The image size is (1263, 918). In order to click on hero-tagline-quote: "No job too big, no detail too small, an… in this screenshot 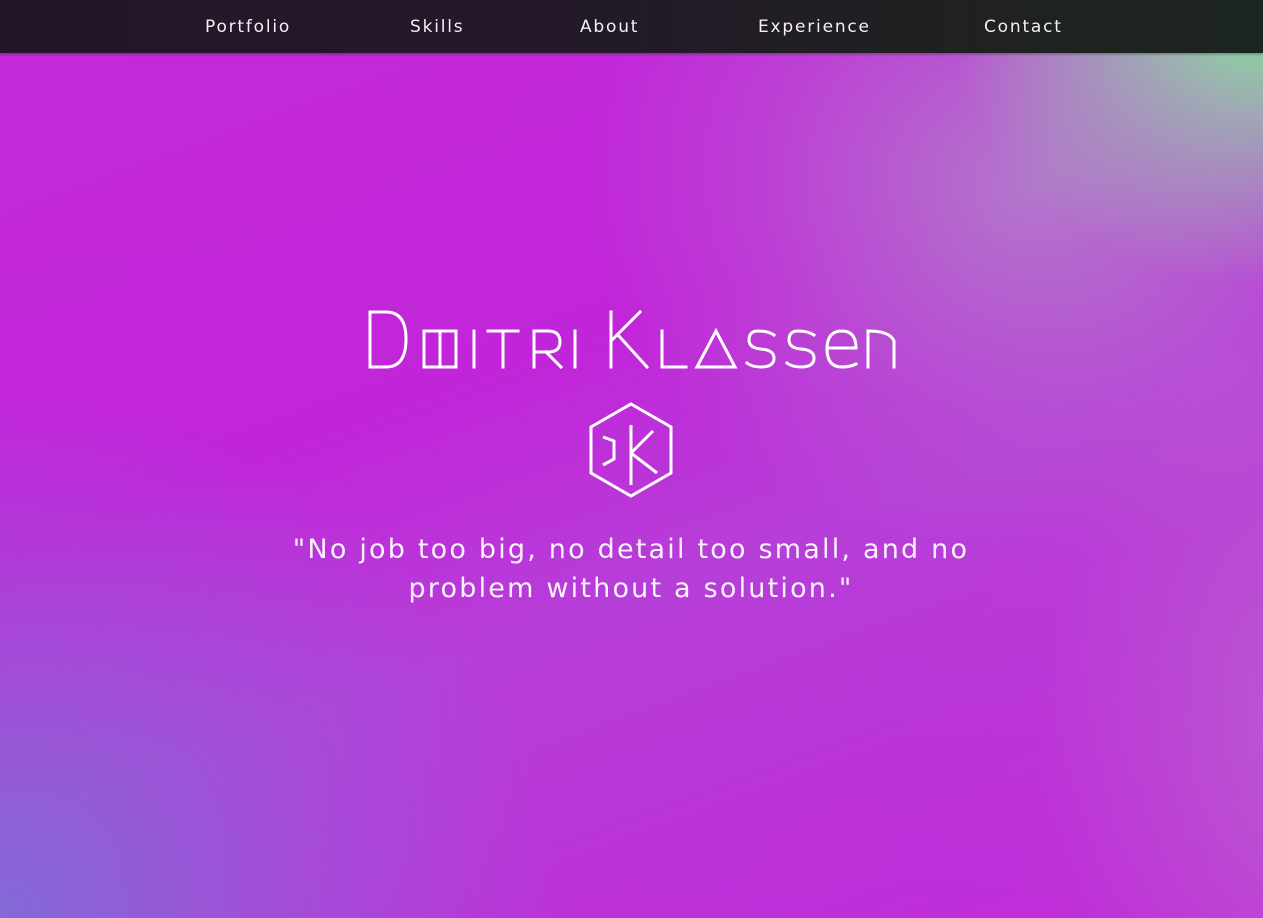, I will do `click(631, 569)`.